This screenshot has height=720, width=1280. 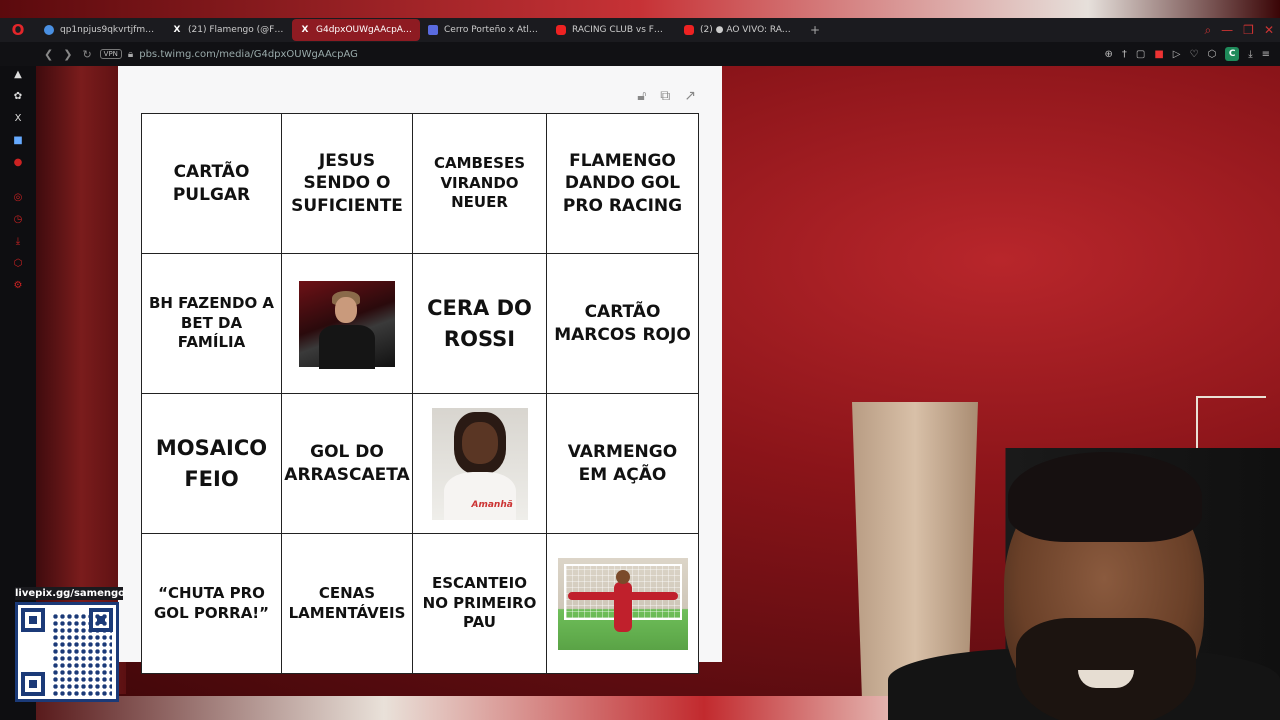 I want to click on bingo-cell: MOSAICO FEIO, so click(x=212, y=464).